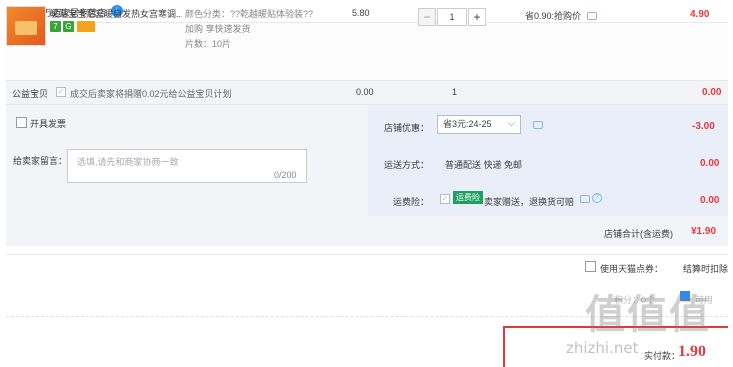 This screenshot has width=733, height=367. What do you see at coordinates (361, 13) in the screenshot?
I see `unit-price: 5.80` at bounding box center [361, 13].